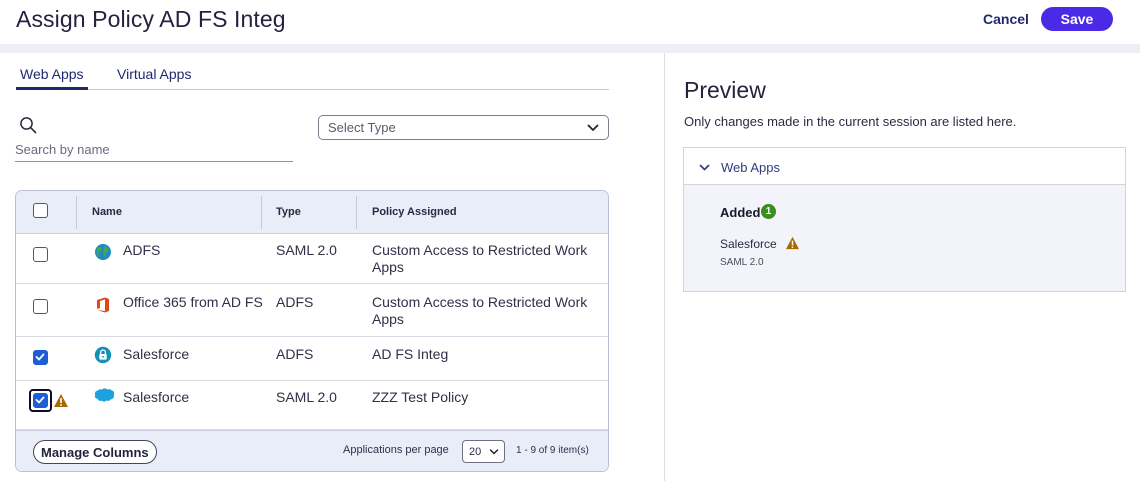 Image resolution: width=1140 pixels, height=481 pixels. What do you see at coordinates (664, 267) in the screenshot?
I see `panel-divider` at bounding box center [664, 267].